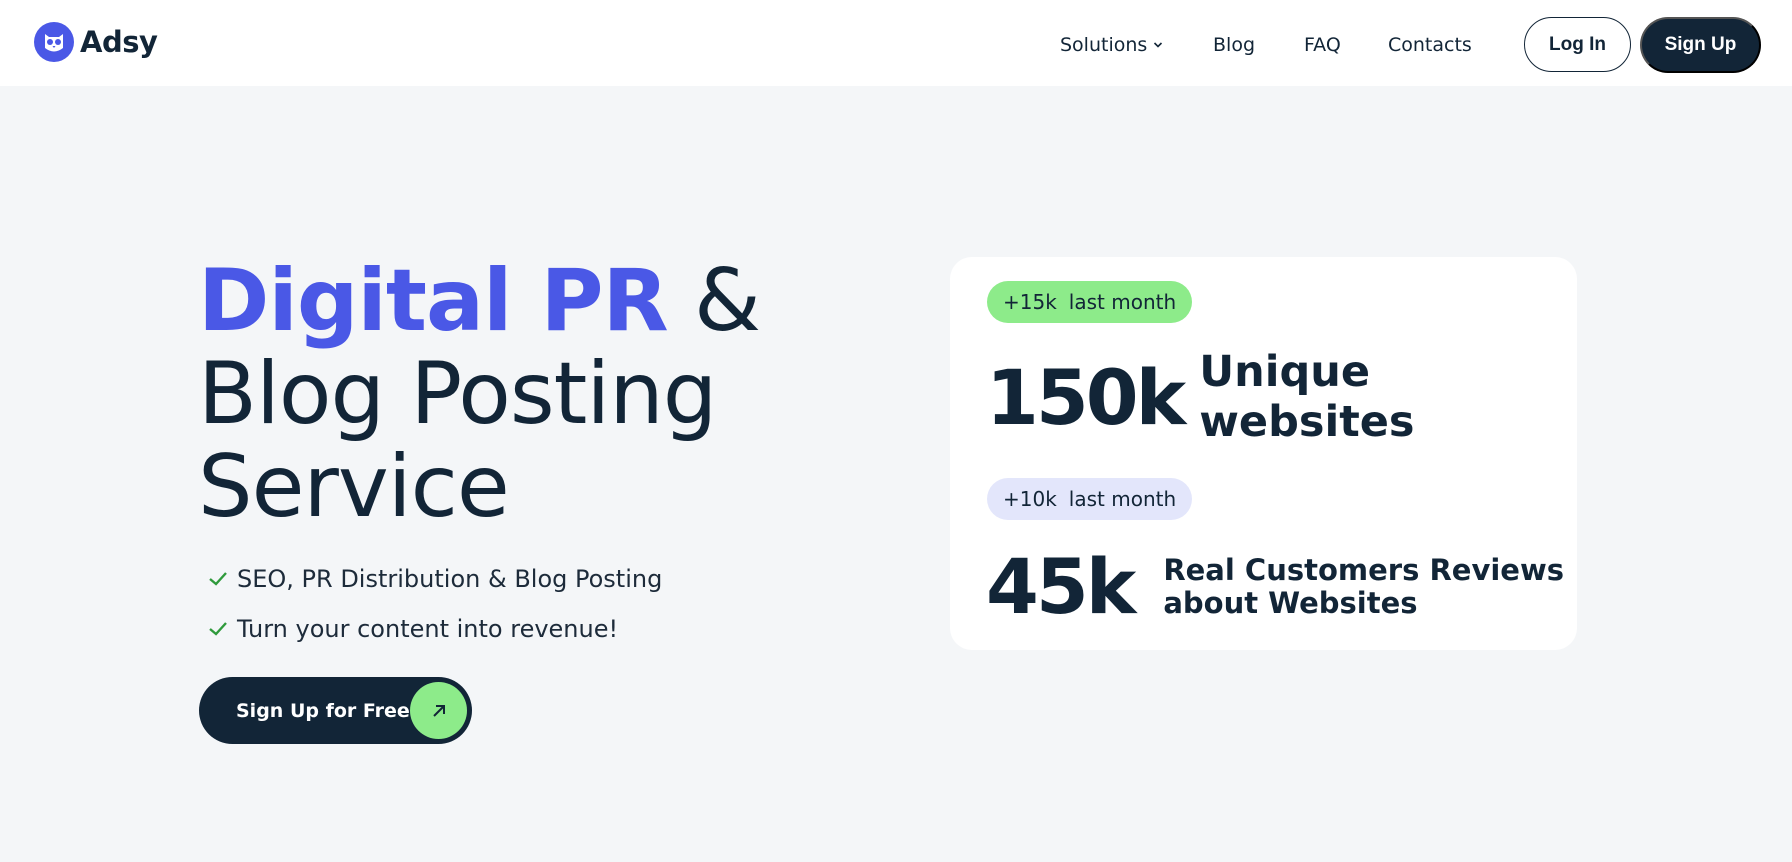  Describe the element at coordinates (1104, 45) in the screenshot. I see `nav-solutions-label: Solutions` at that location.